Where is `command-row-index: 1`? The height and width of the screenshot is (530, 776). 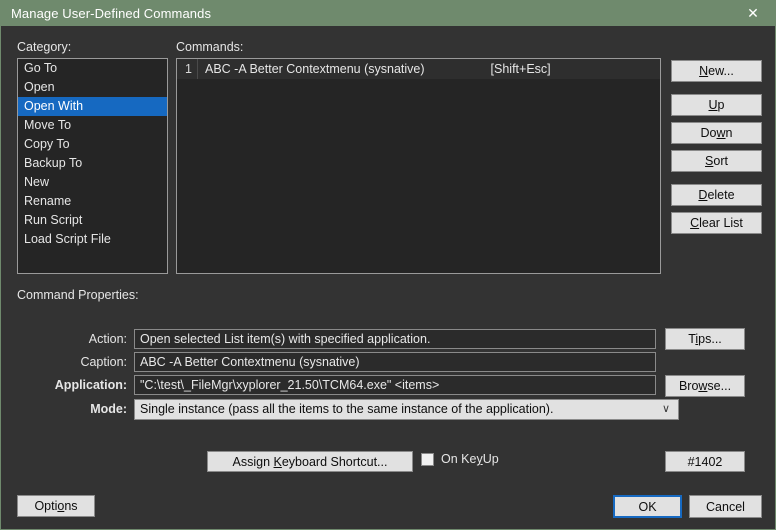 command-row-index: 1 is located at coordinates (187, 69).